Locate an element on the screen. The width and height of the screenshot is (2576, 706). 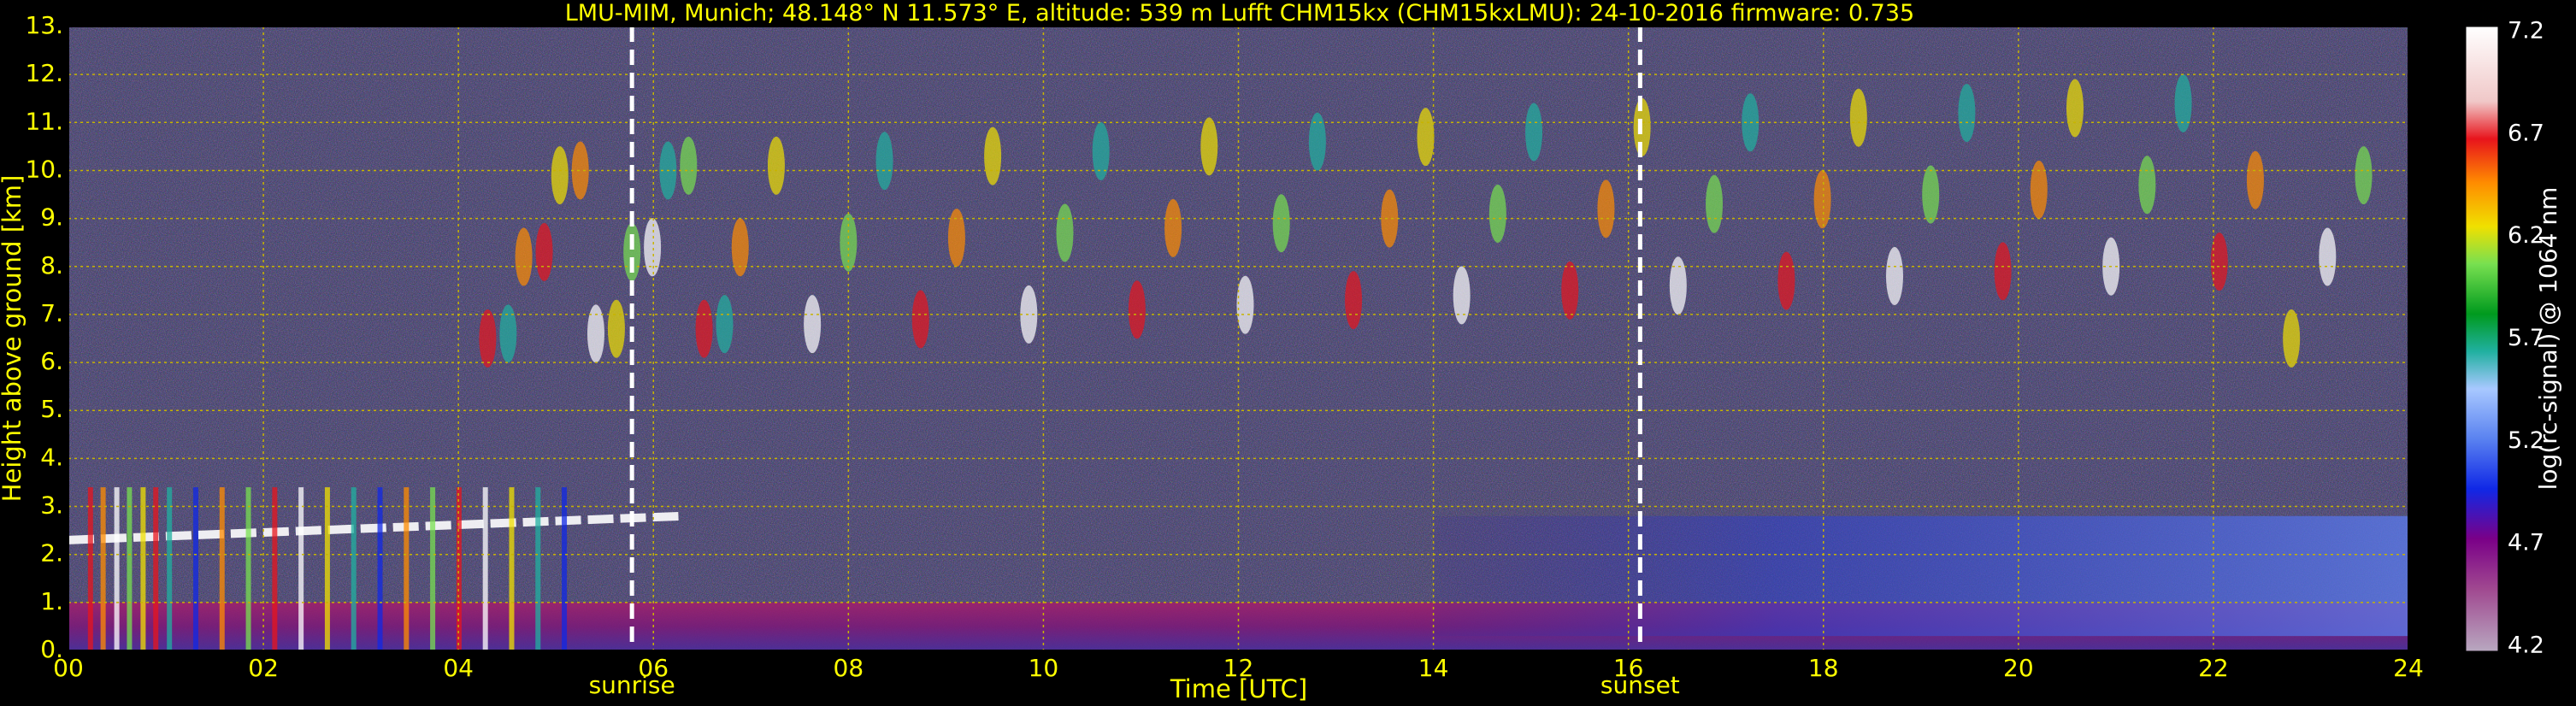
y-tick-label: 6. is located at coordinates (51, 361).